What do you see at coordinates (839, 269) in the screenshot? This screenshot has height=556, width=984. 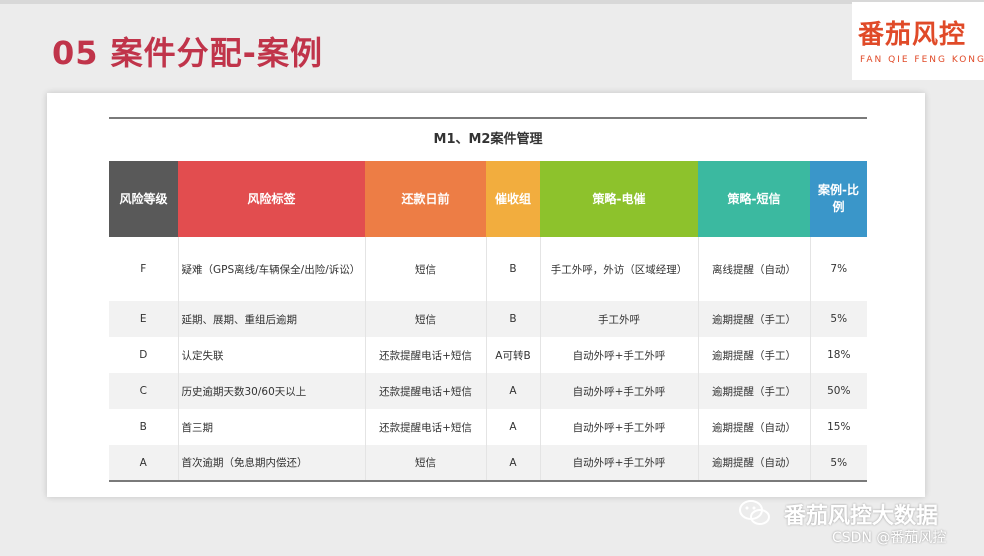 I see `cell-case-ratio: 7%` at bounding box center [839, 269].